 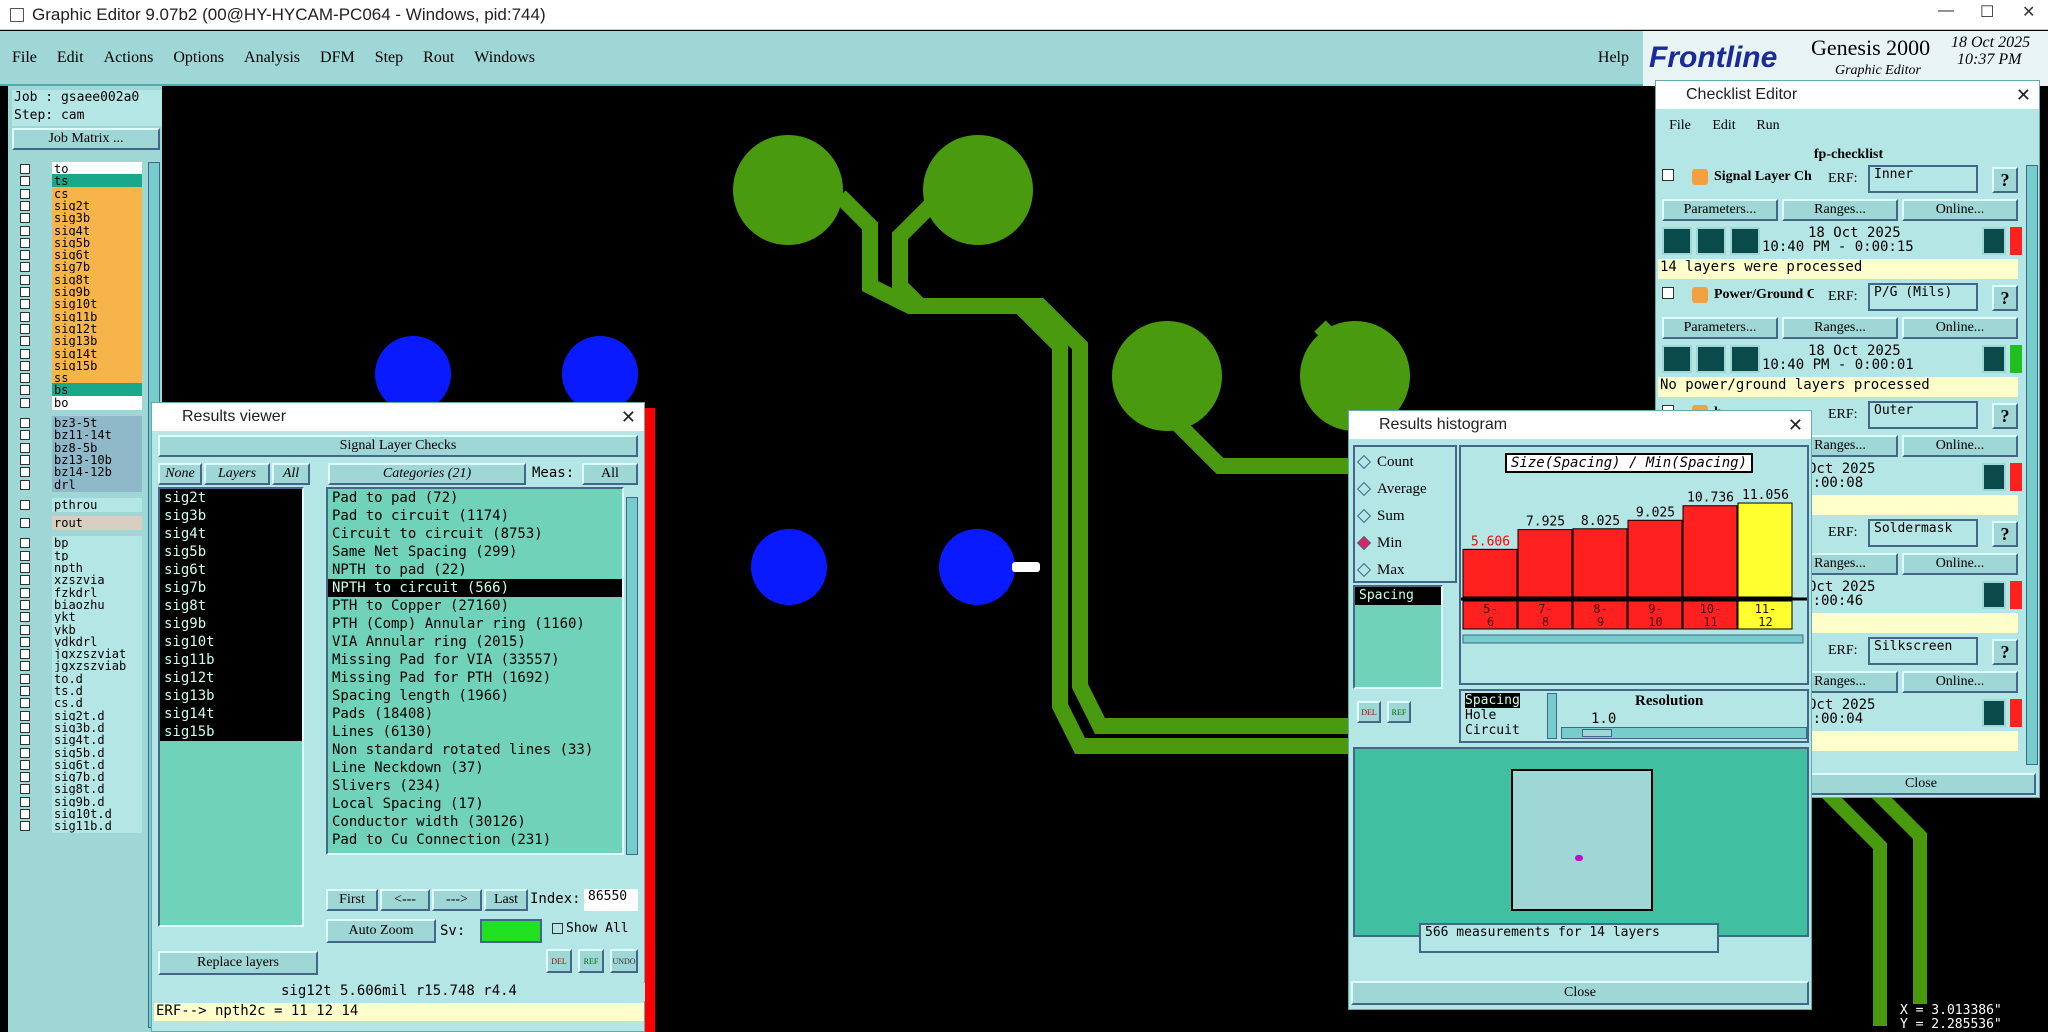 What do you see at coordinates (352, 900) in the screenshot?
I see `first-button: First` at bounding box center [352, 900].